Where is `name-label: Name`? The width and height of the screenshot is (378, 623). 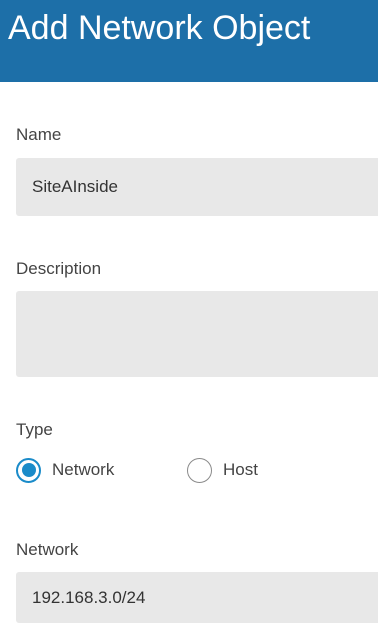
name-label: Name is located at coordinates (39, 134).